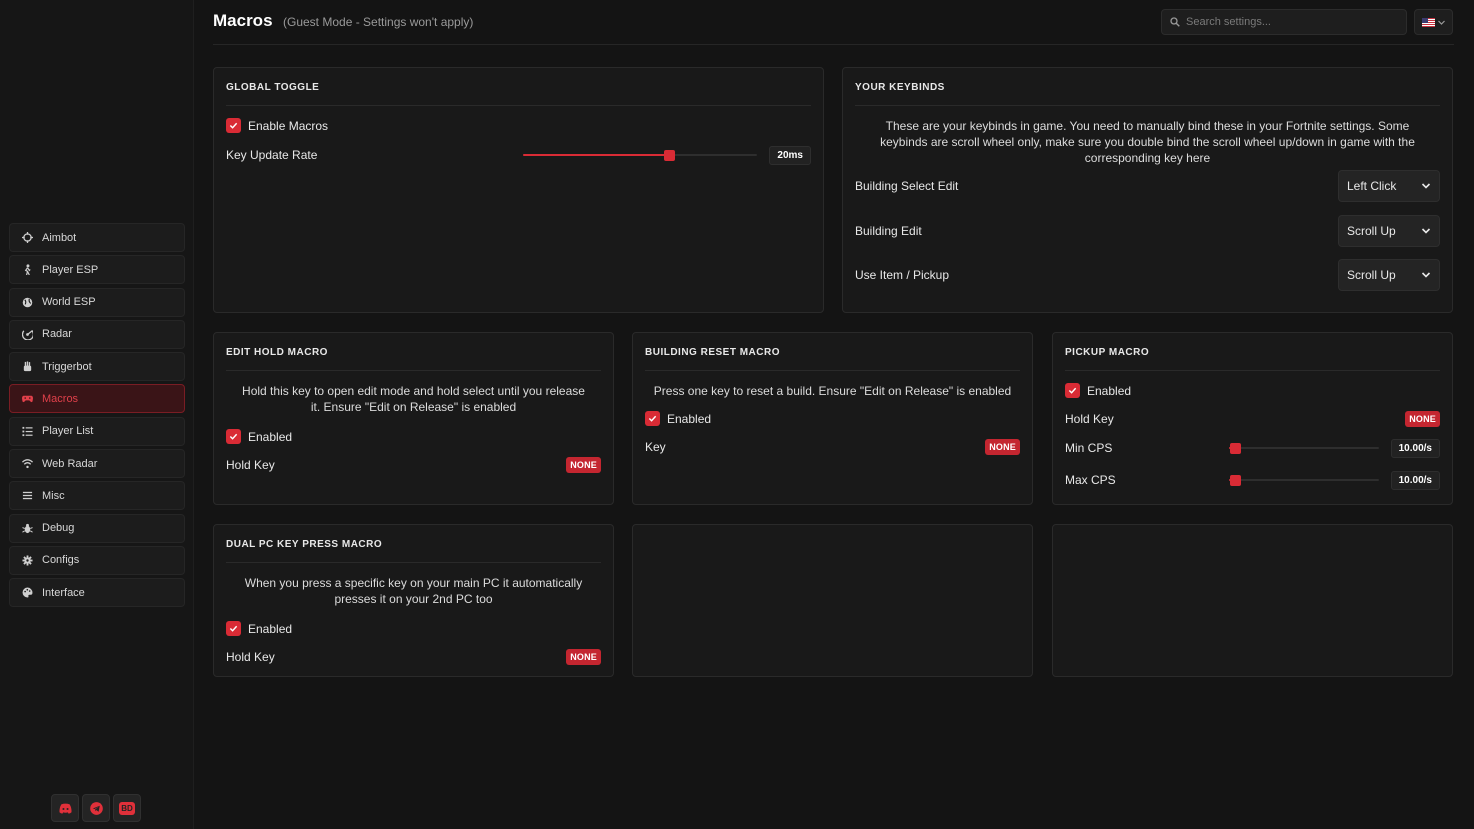  What do you see at coordinates (97, 496) in the screenshot?
I see `sidebar-item-misc: Misc` at bounding box center [97, 496].